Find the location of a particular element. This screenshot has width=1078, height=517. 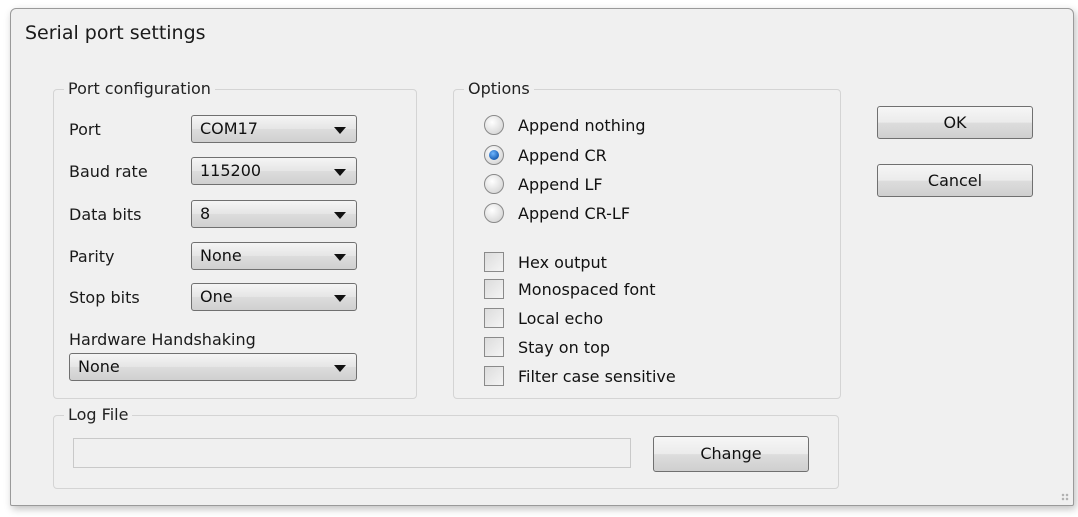

stop-bits-select: One is located at coordinates (274, 297).